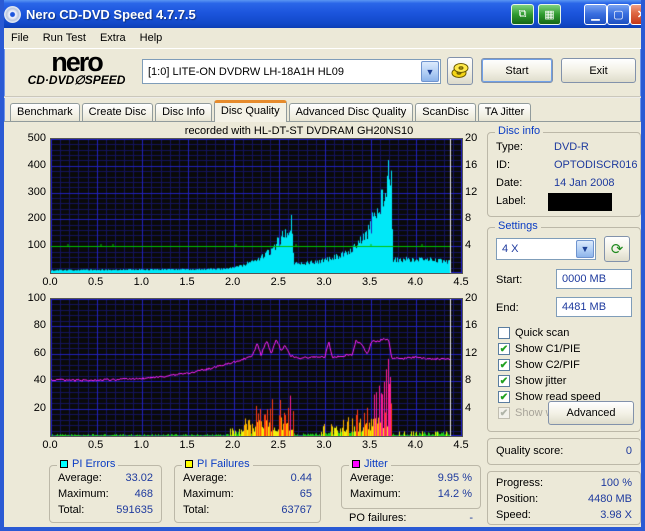 This screenshot has height=531, width=645. Describe the element at coordinates (549, 14) in the screenshot. I see `save-button: ▦` at that location.